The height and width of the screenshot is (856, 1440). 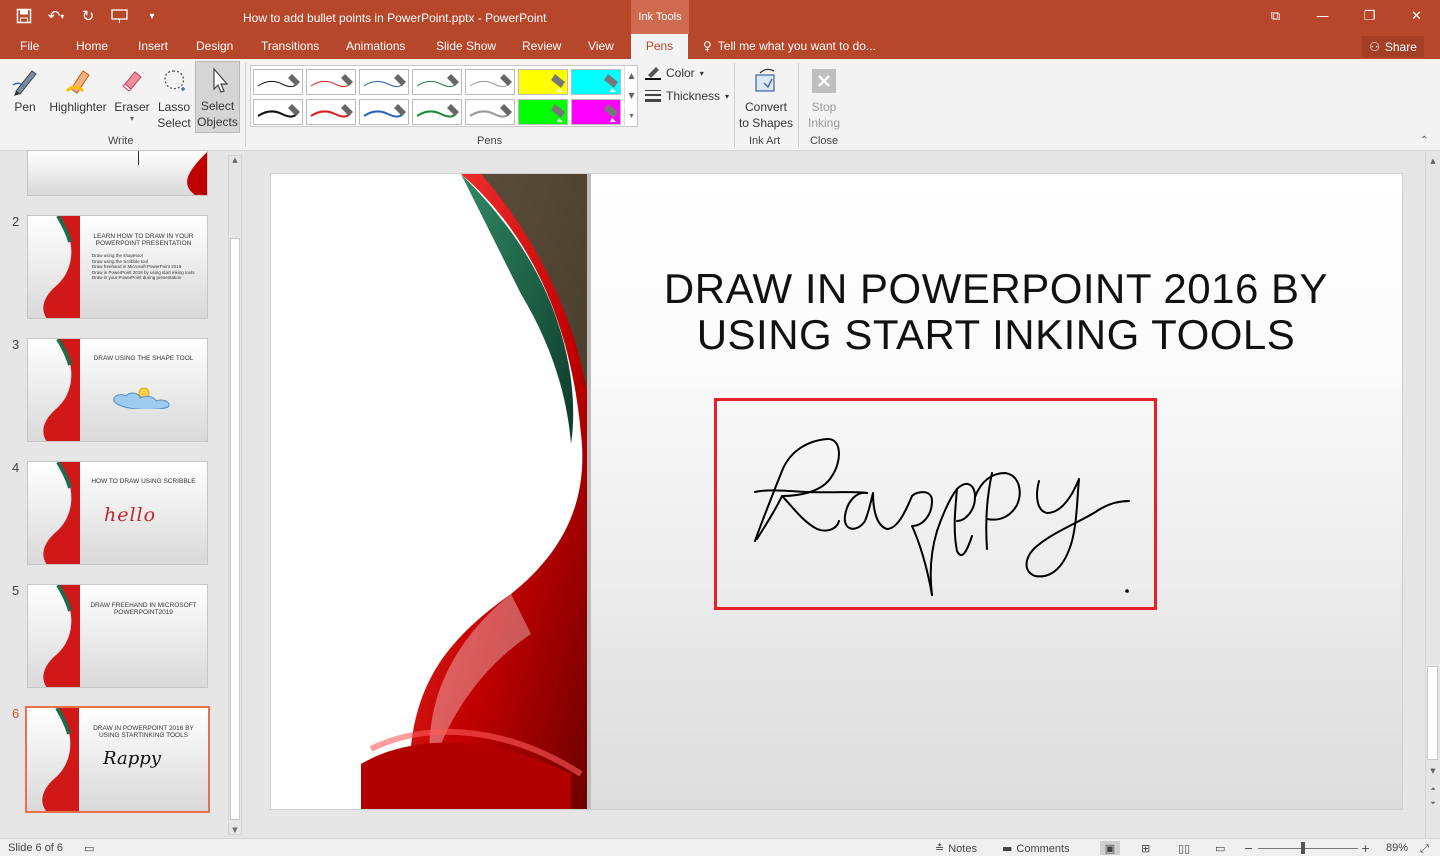 What do you see at coordinates (331, 112) in the screenshot?
I see `pen-swatch-red-thick` at bounding box center [331, 112].